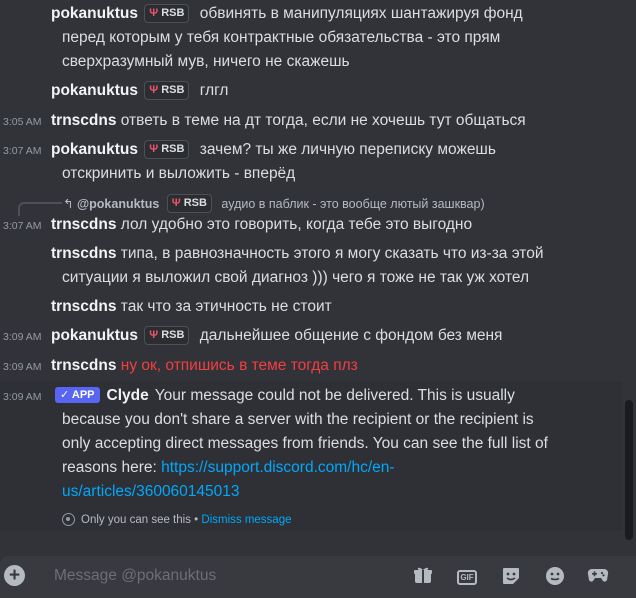 The width and height of the screenshot is (636, 598). I want to click on message-text: обвинять в манипуляциях шантажируя фонд, so click(361, 13).